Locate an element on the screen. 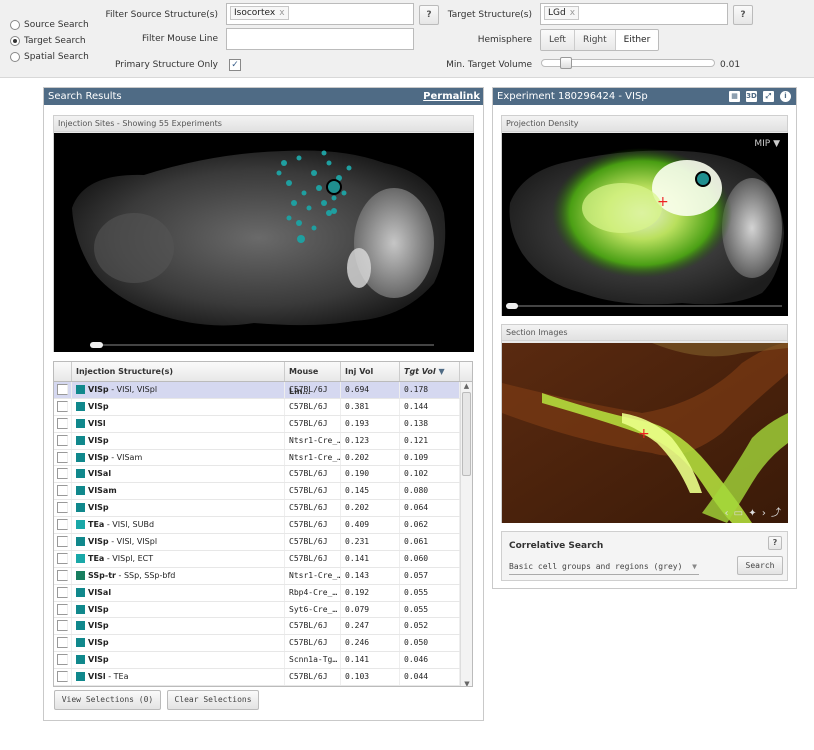  permalink-link: Permalink is located at coordinates (451, 96).